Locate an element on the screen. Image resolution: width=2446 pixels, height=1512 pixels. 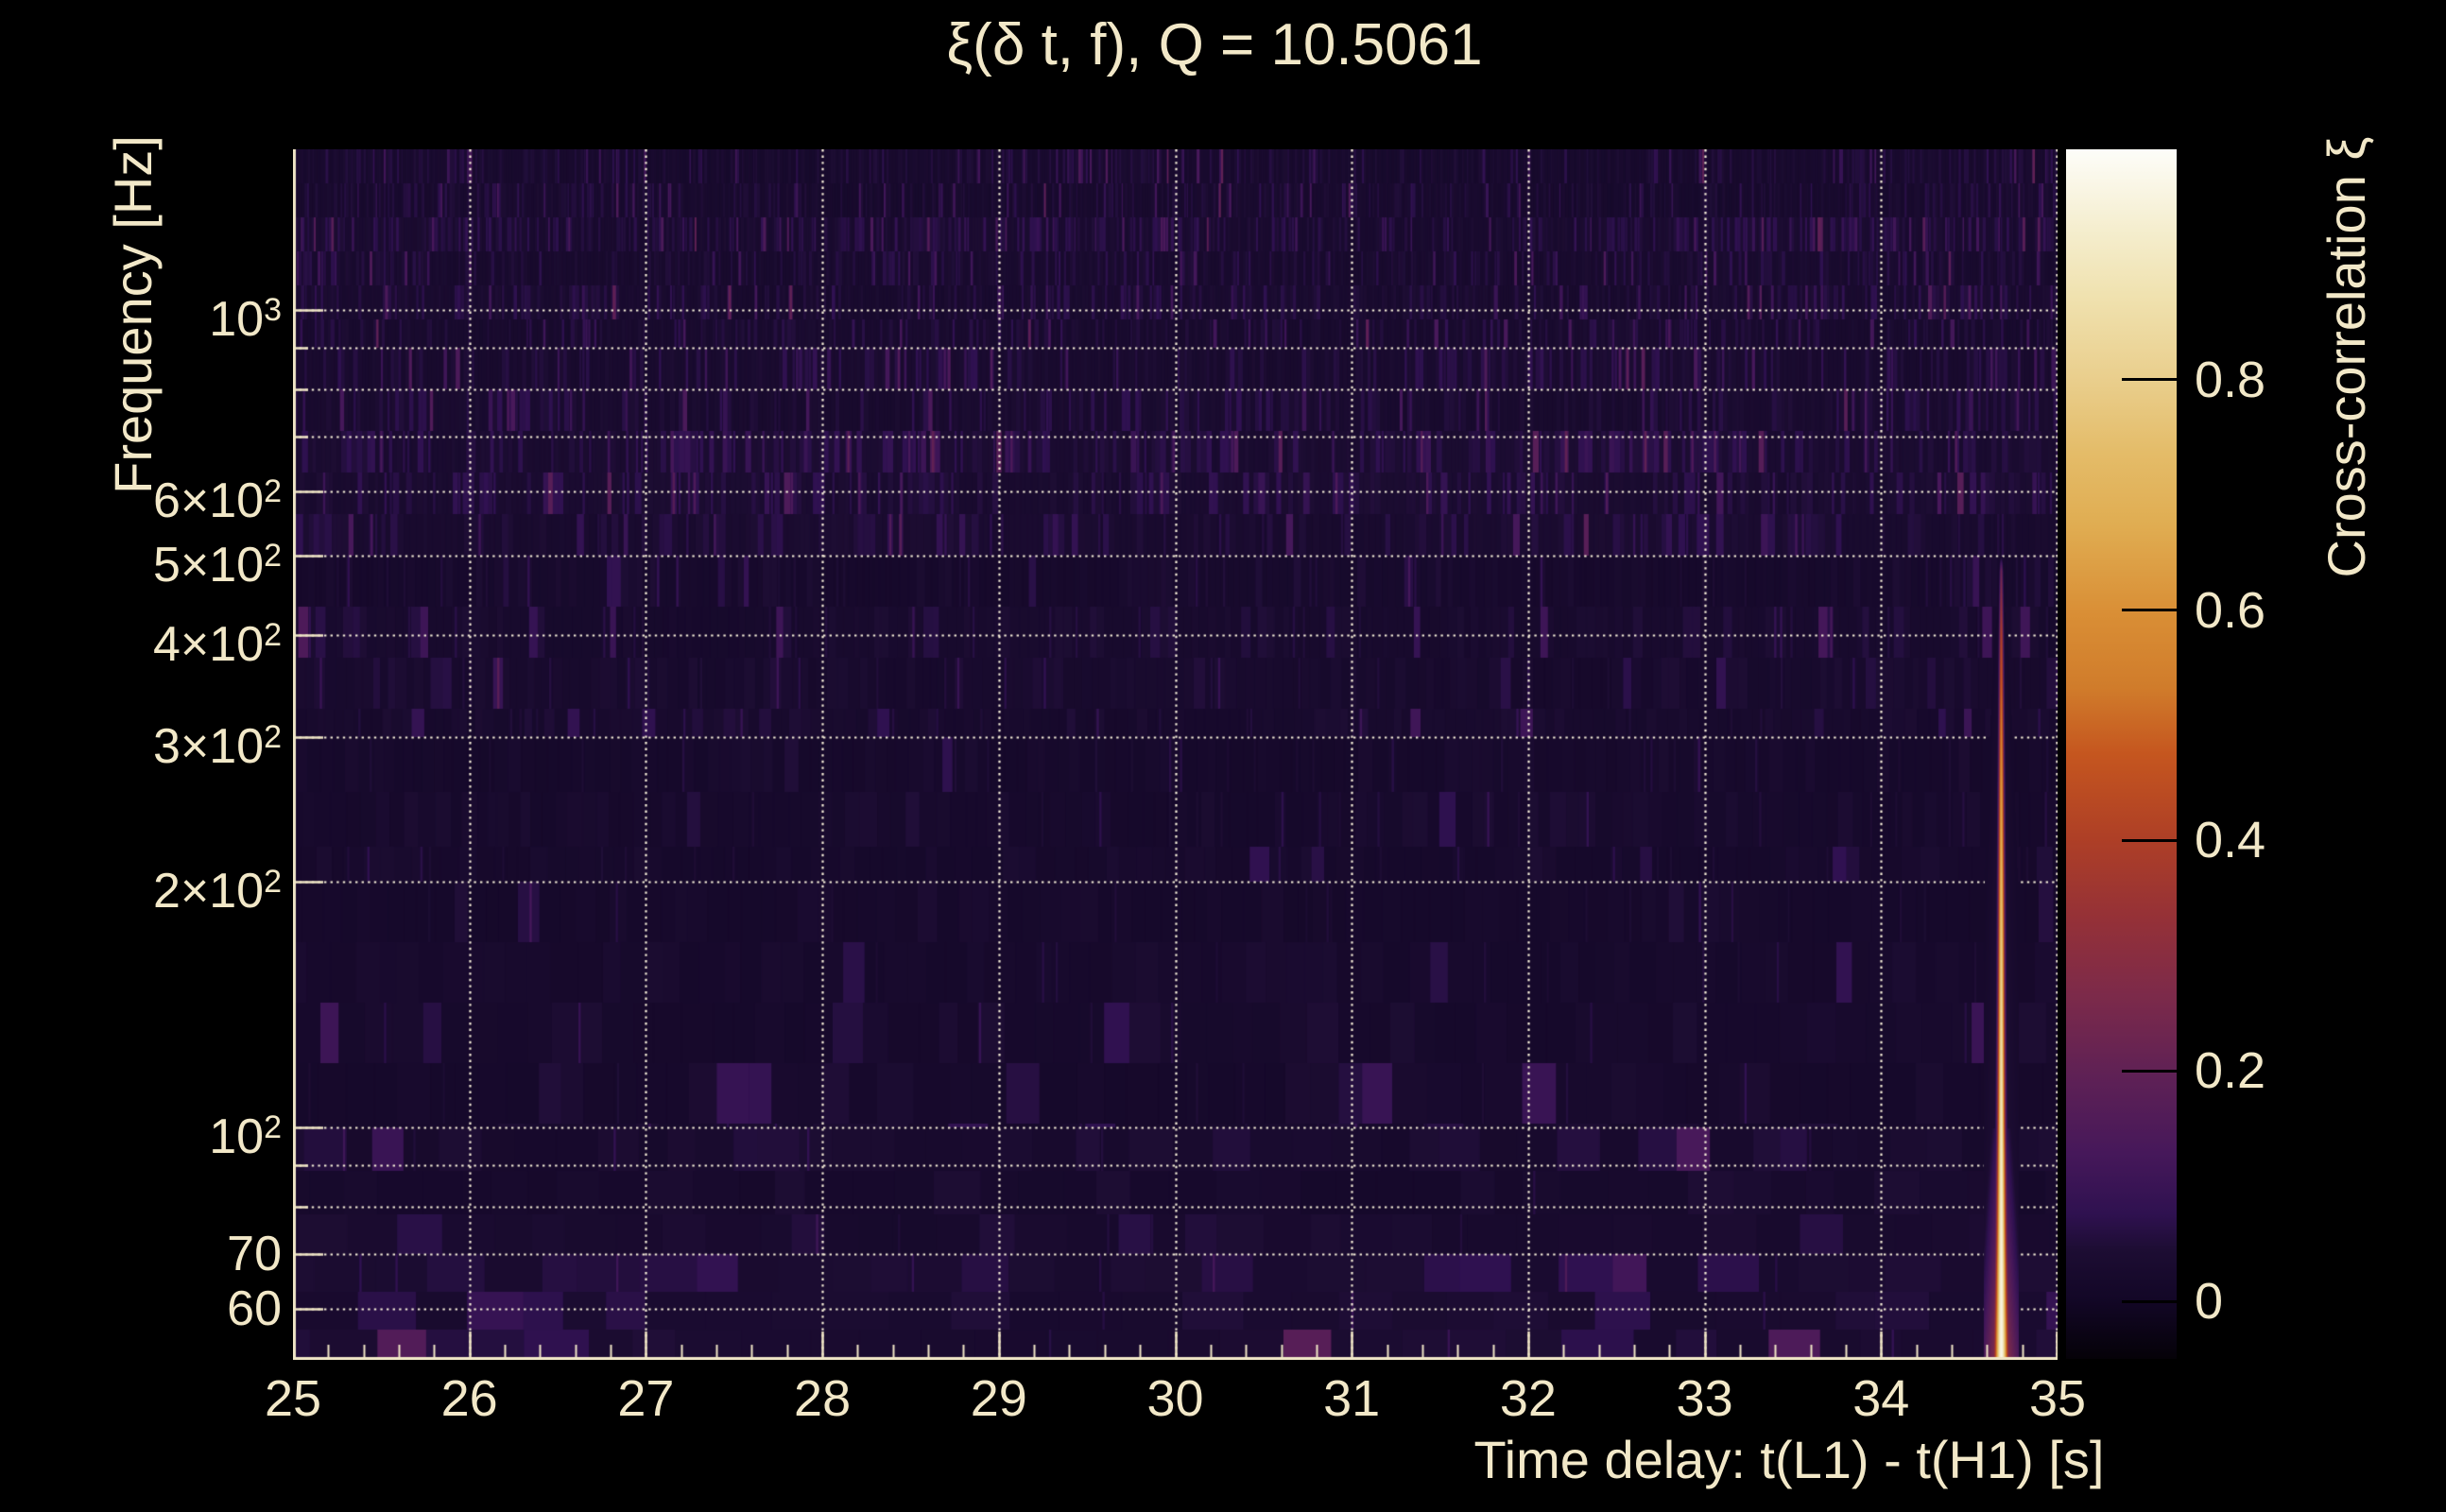
y-tick-label: 5×102 is located at coordinates (217, 565).